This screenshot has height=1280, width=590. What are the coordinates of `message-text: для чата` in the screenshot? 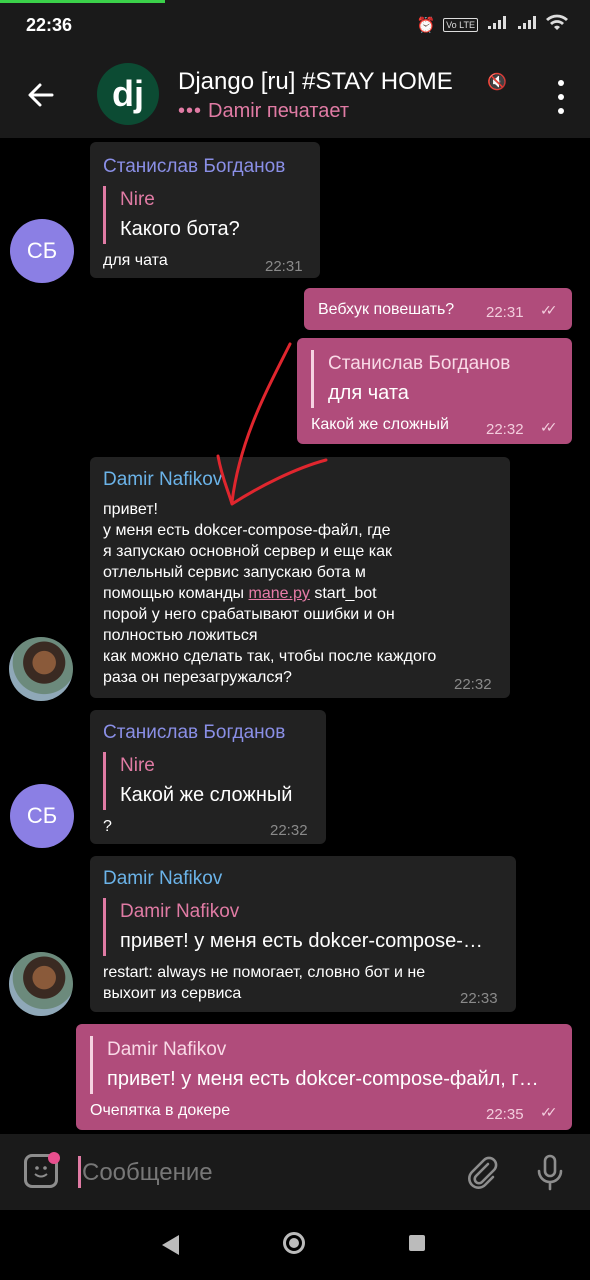 It's located at (135, 260).